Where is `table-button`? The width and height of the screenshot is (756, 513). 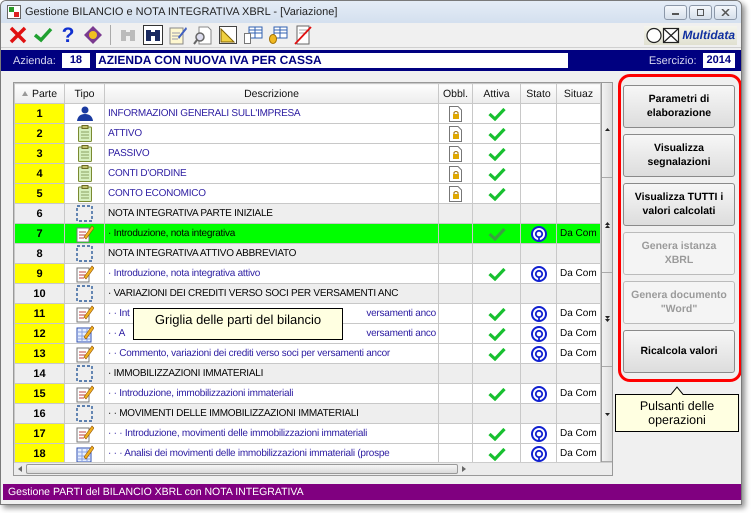 table-button is located at coordinates (253, 35).